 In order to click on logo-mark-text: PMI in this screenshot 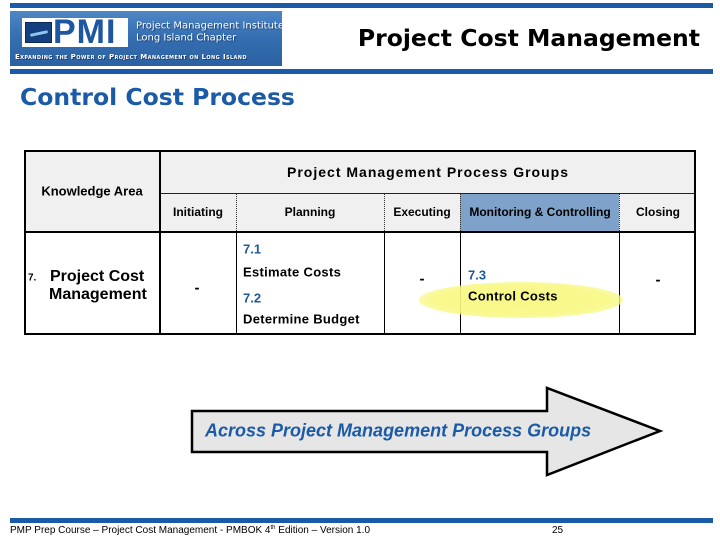, I will do `click(85, 32)`.